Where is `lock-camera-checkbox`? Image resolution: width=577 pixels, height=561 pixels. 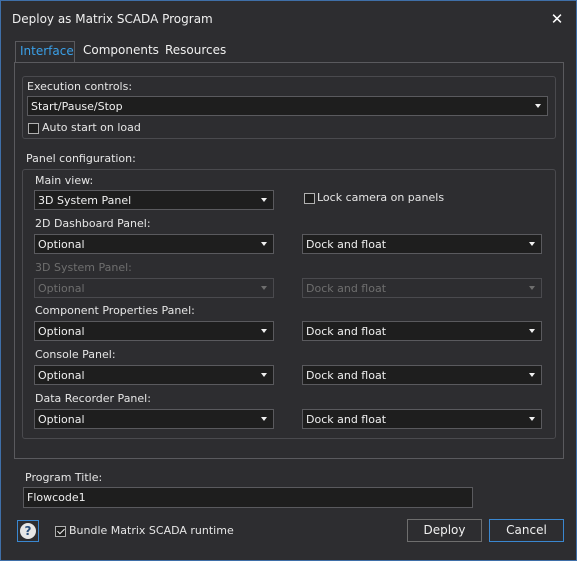 lock-camera-checkbox is located at coordinates (309, 198).